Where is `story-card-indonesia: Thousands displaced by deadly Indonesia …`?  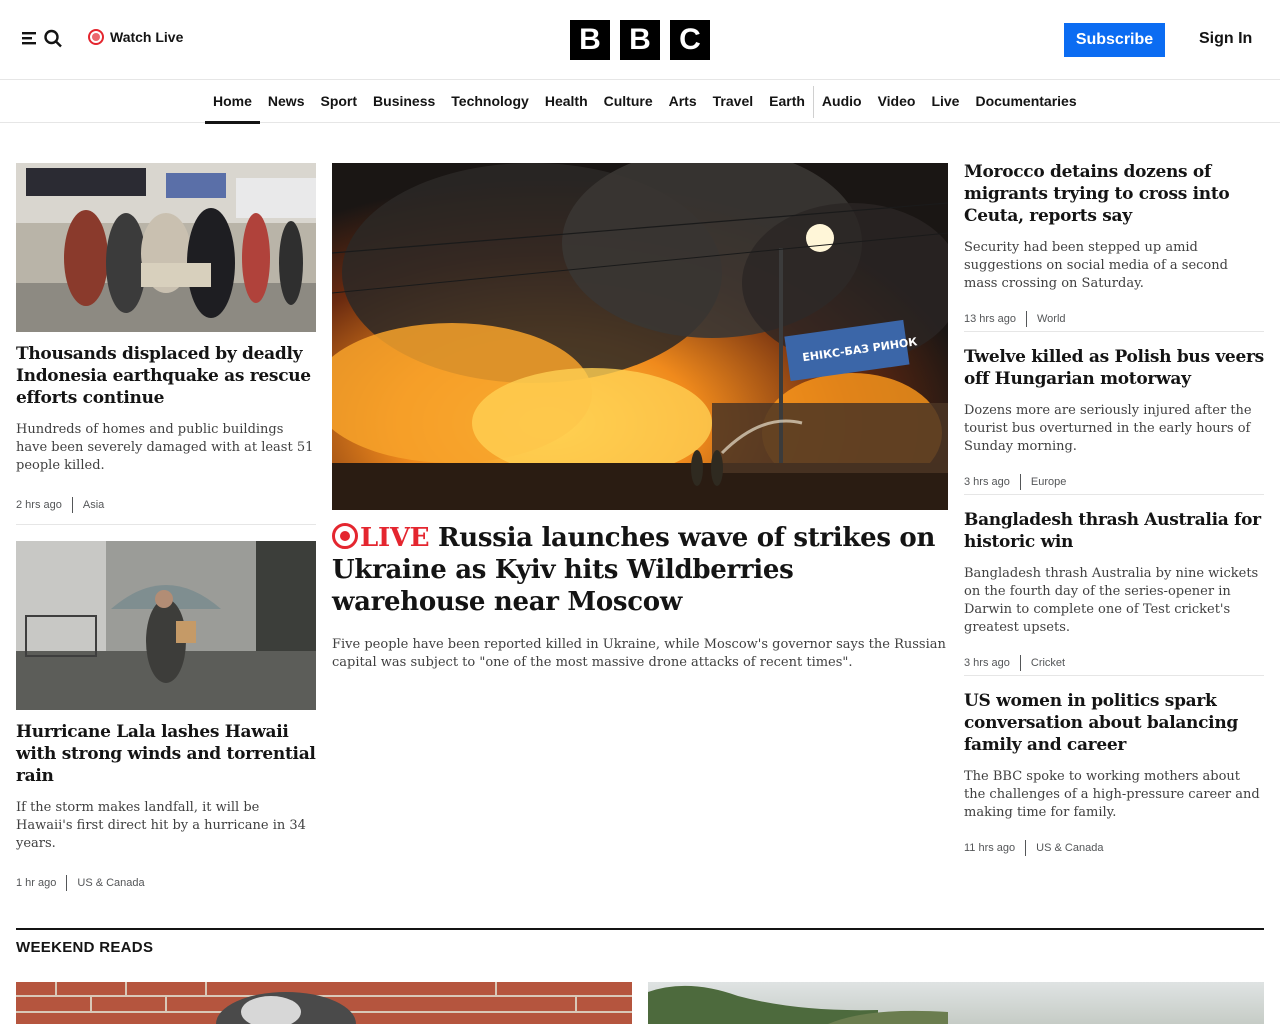
story-card-indonesia: Thousands displaced by deadly Indonesia … is located at coordinates (166, 338).